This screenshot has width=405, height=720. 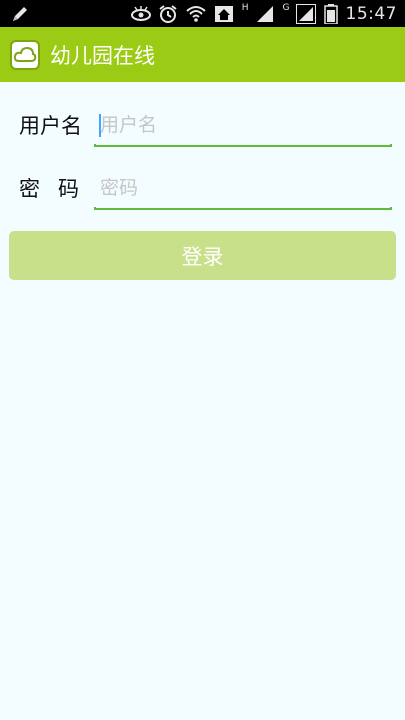 I want to click on password-row: 密码, so click(x=202, y=188).